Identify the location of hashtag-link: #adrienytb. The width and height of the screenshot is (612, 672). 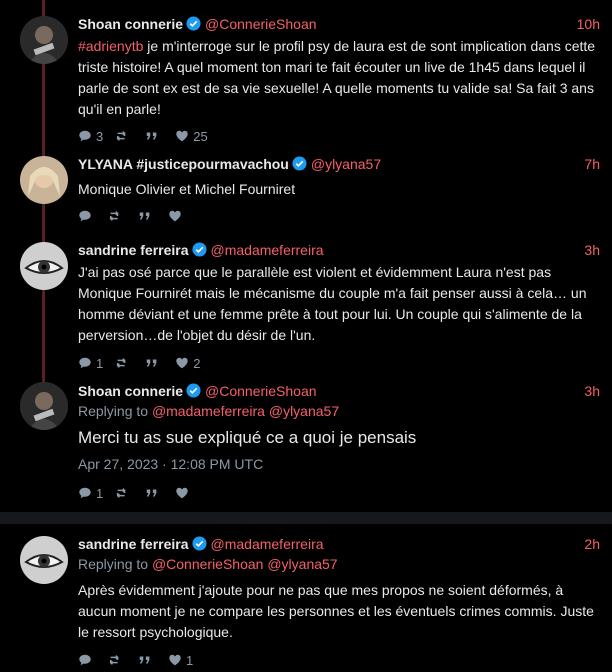
(110, 46).